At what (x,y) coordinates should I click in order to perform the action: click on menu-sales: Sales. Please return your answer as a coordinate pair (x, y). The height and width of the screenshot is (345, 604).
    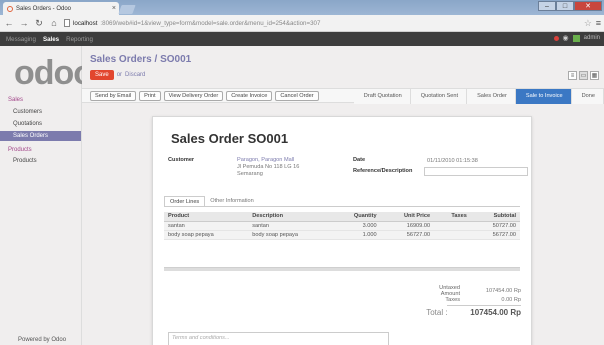
    Looking at the image, I should click on (51, 39).